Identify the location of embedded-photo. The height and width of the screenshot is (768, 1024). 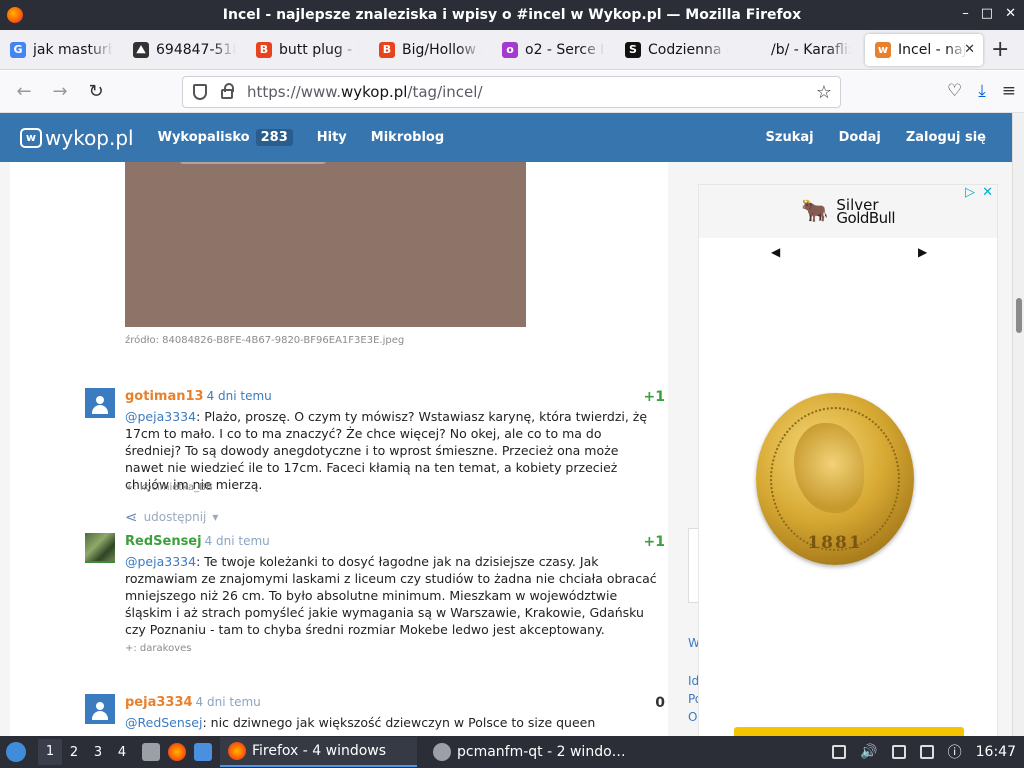
(325, 244).